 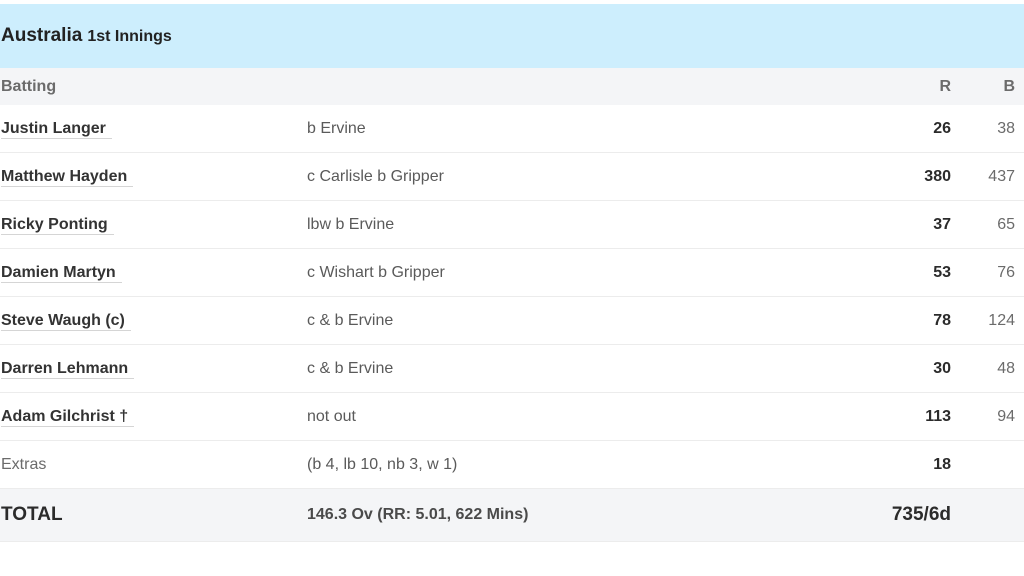 What do you see at coordinates (938, 416) in the screenshot?
I see `runs: 113` at bounding box center [938, 416].